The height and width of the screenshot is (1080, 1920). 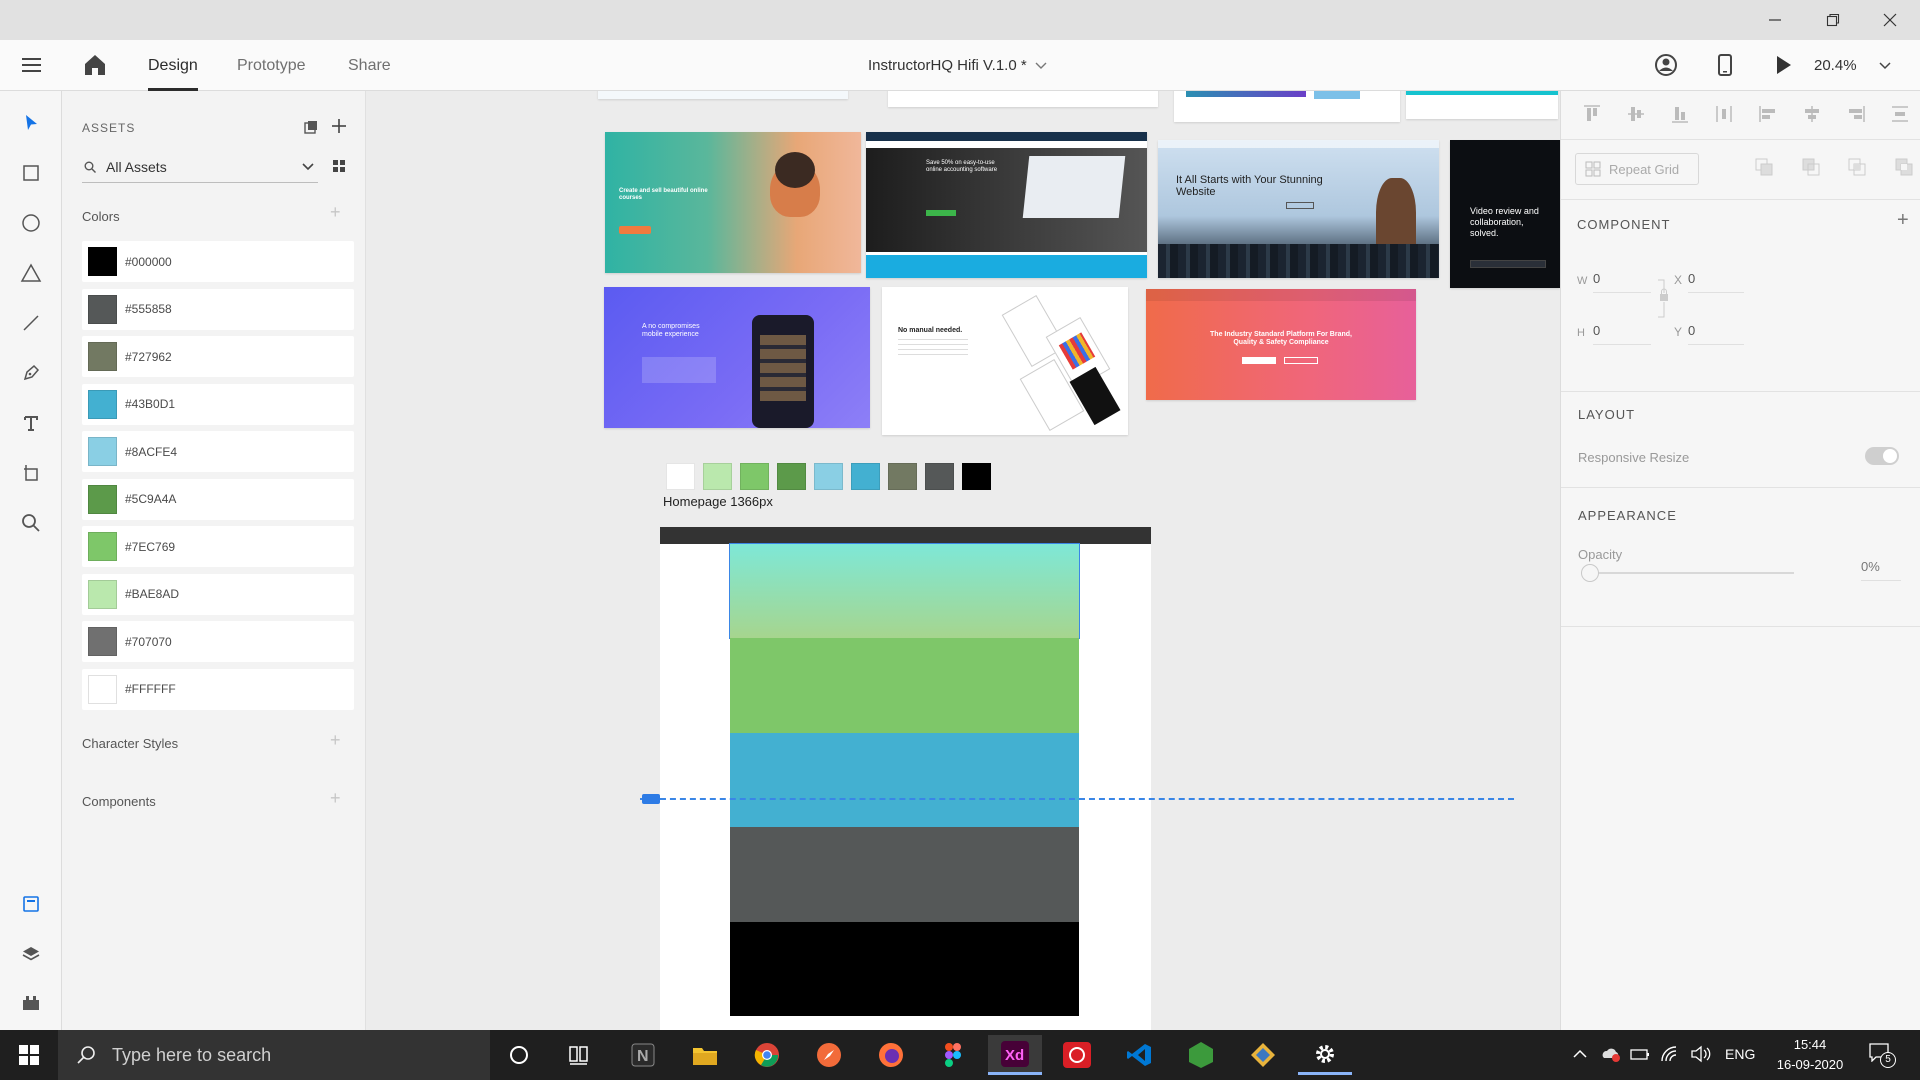 I want to click on tab-share: Share, so click(x=369, y=65).